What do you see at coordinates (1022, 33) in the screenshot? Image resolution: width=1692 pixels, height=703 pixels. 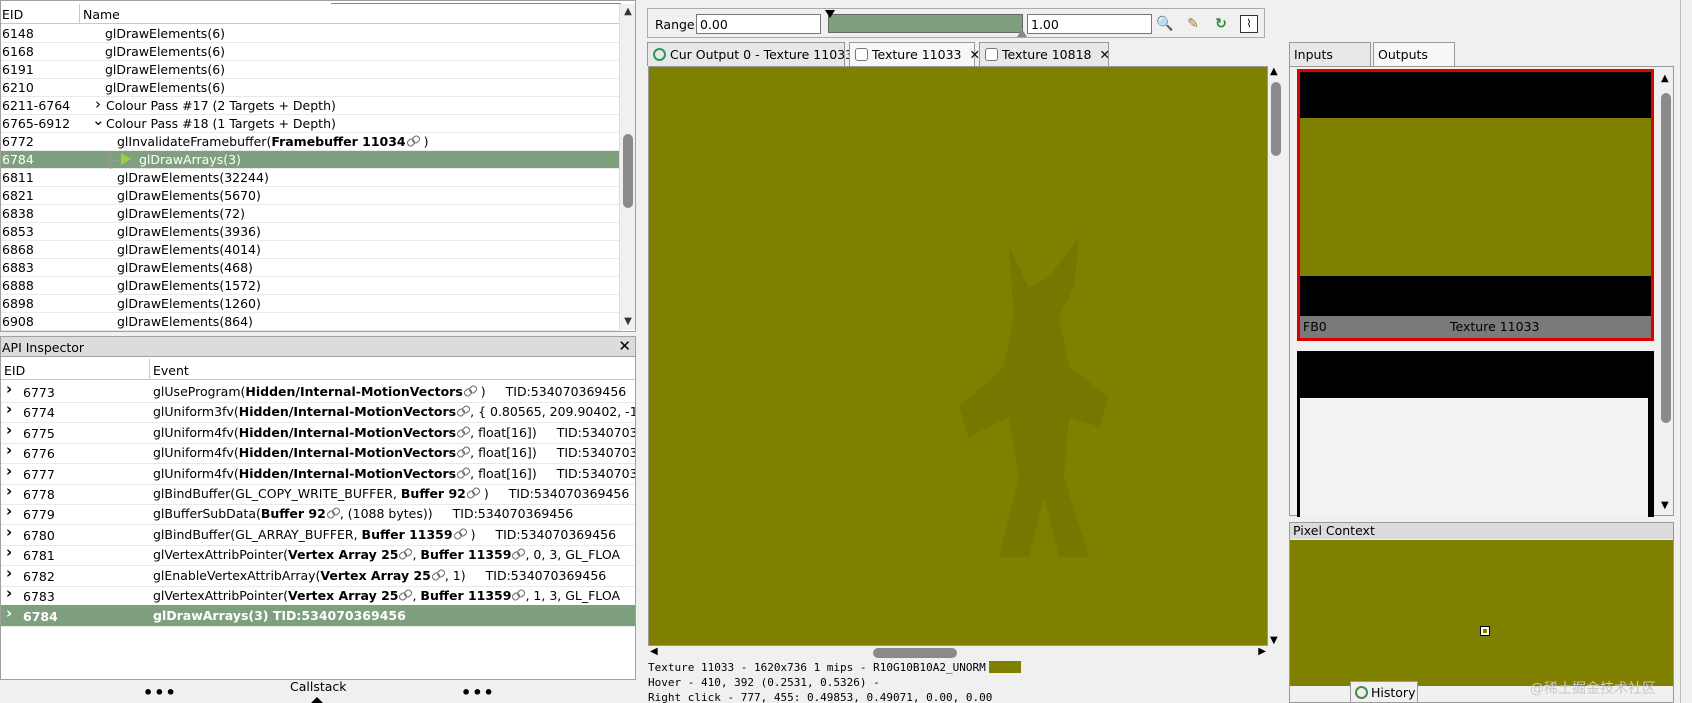 I see `range-max-marker` at bounding box center [1022, 33].